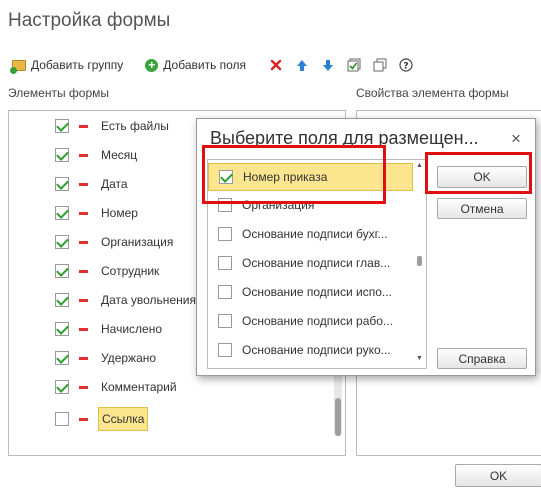  Describe the element at coordinates (89, 20) in the screenshot. I see `window-title: Настройка формы` at that location.